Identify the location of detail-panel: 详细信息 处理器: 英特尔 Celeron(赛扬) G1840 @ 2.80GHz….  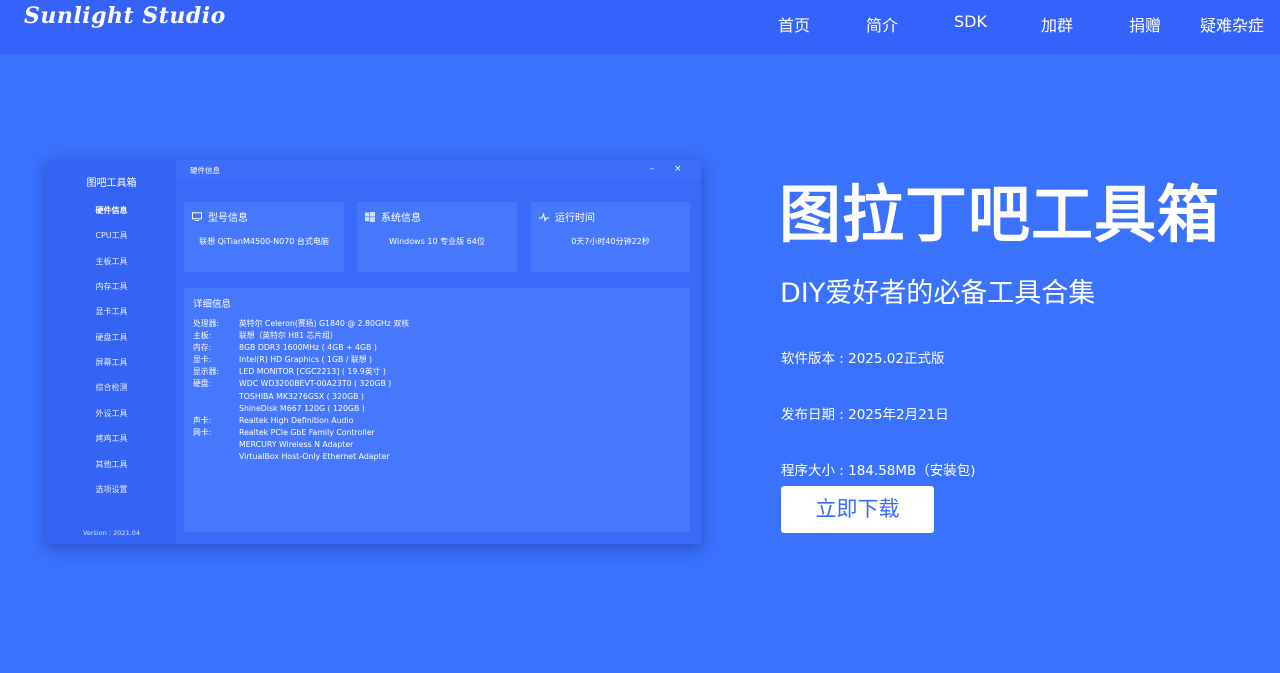
(437, 410).